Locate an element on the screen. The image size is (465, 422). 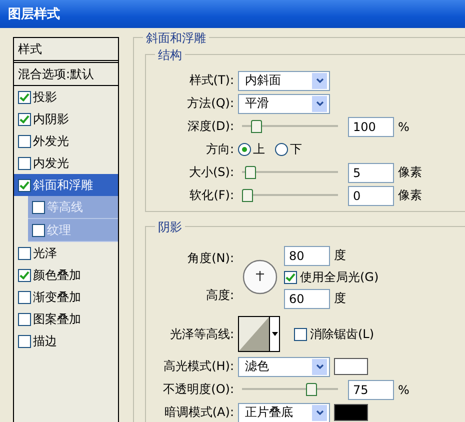
number-field: 80 is located at coordinates (307, 256).